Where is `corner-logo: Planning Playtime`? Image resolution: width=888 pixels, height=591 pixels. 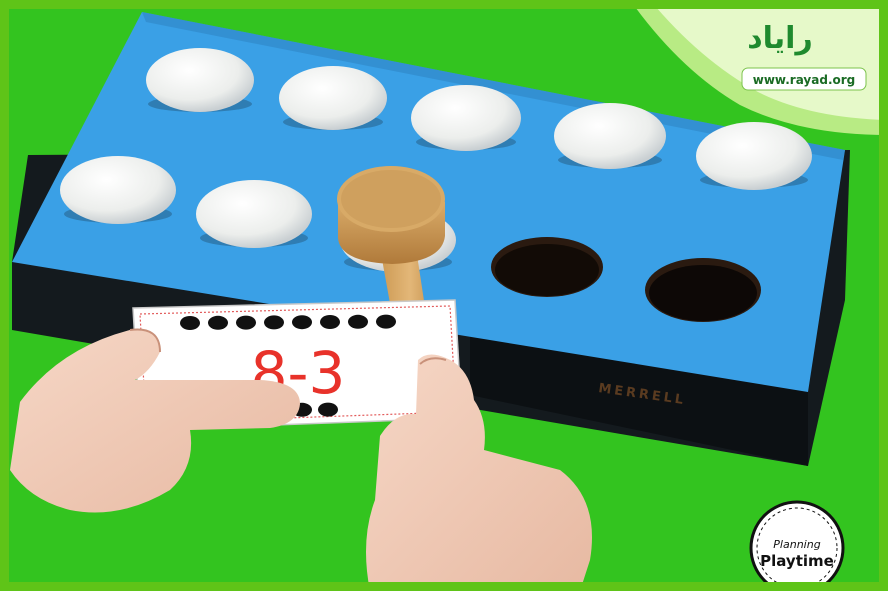
corner-logo: Planning Playtime is located at coordinates (797, 545).